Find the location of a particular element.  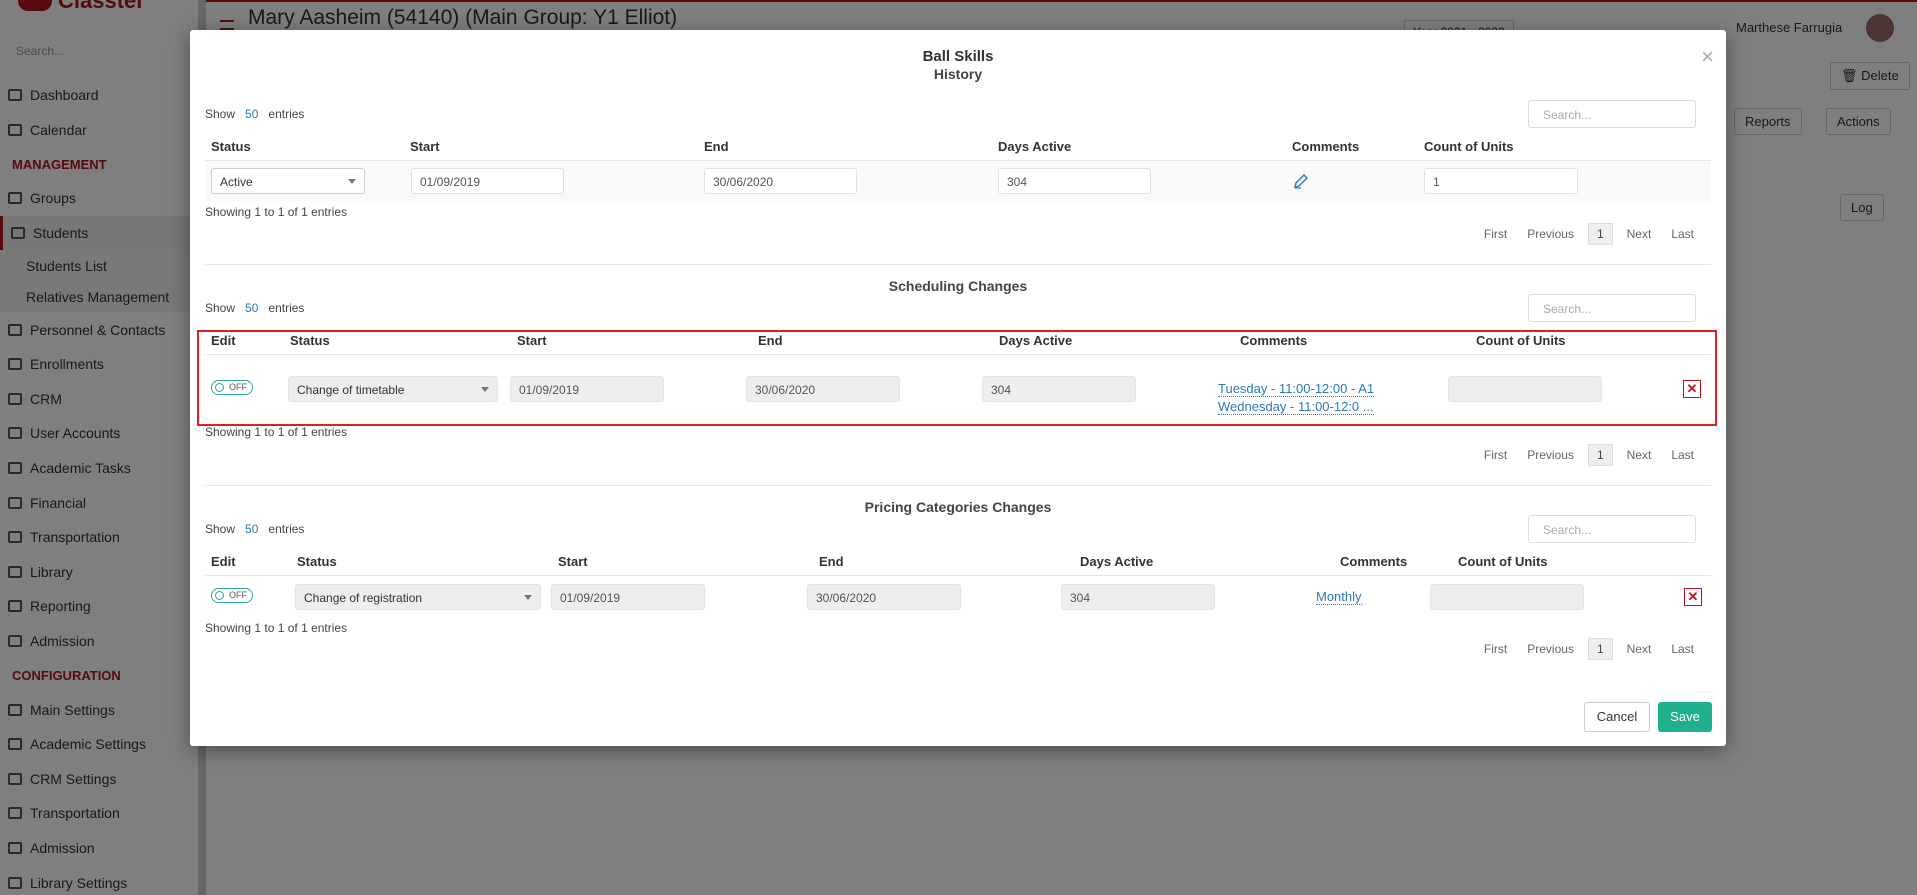

pricing-title: Pricing Categories Changes is located at coordinates (958, 507).